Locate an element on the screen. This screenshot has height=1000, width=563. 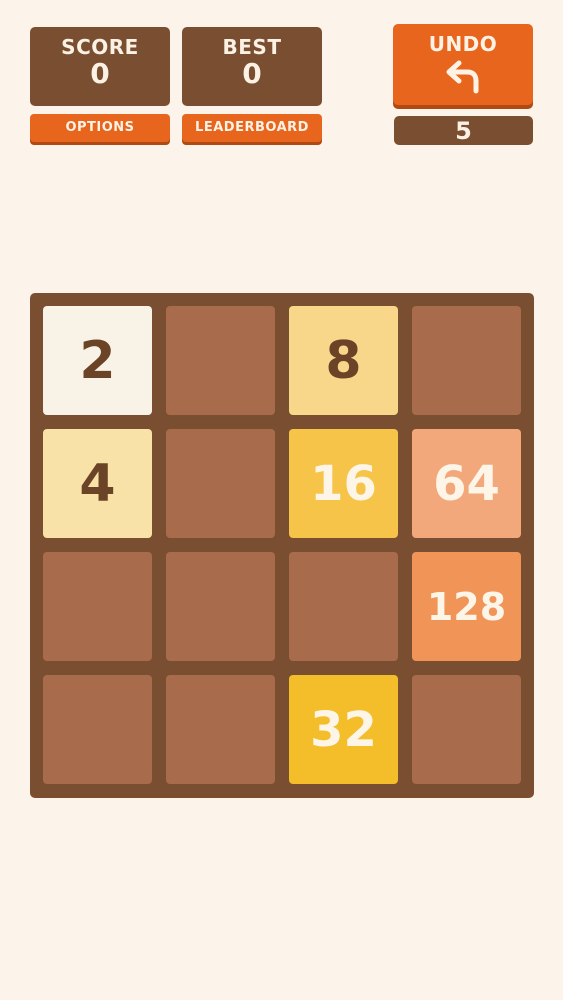
undo-button: UNDO is located at coordinates (463, 64).